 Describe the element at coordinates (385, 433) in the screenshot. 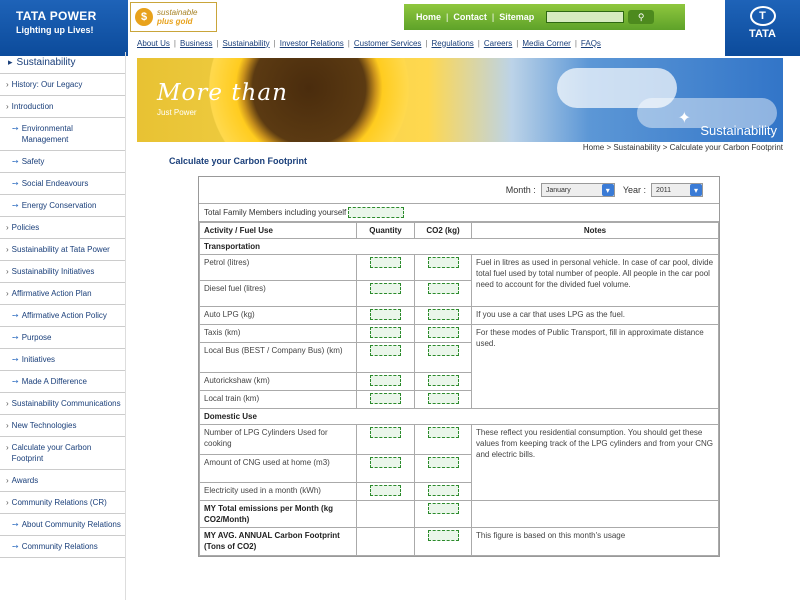

I see `lpg-cylinders-quantity-input` at that location.